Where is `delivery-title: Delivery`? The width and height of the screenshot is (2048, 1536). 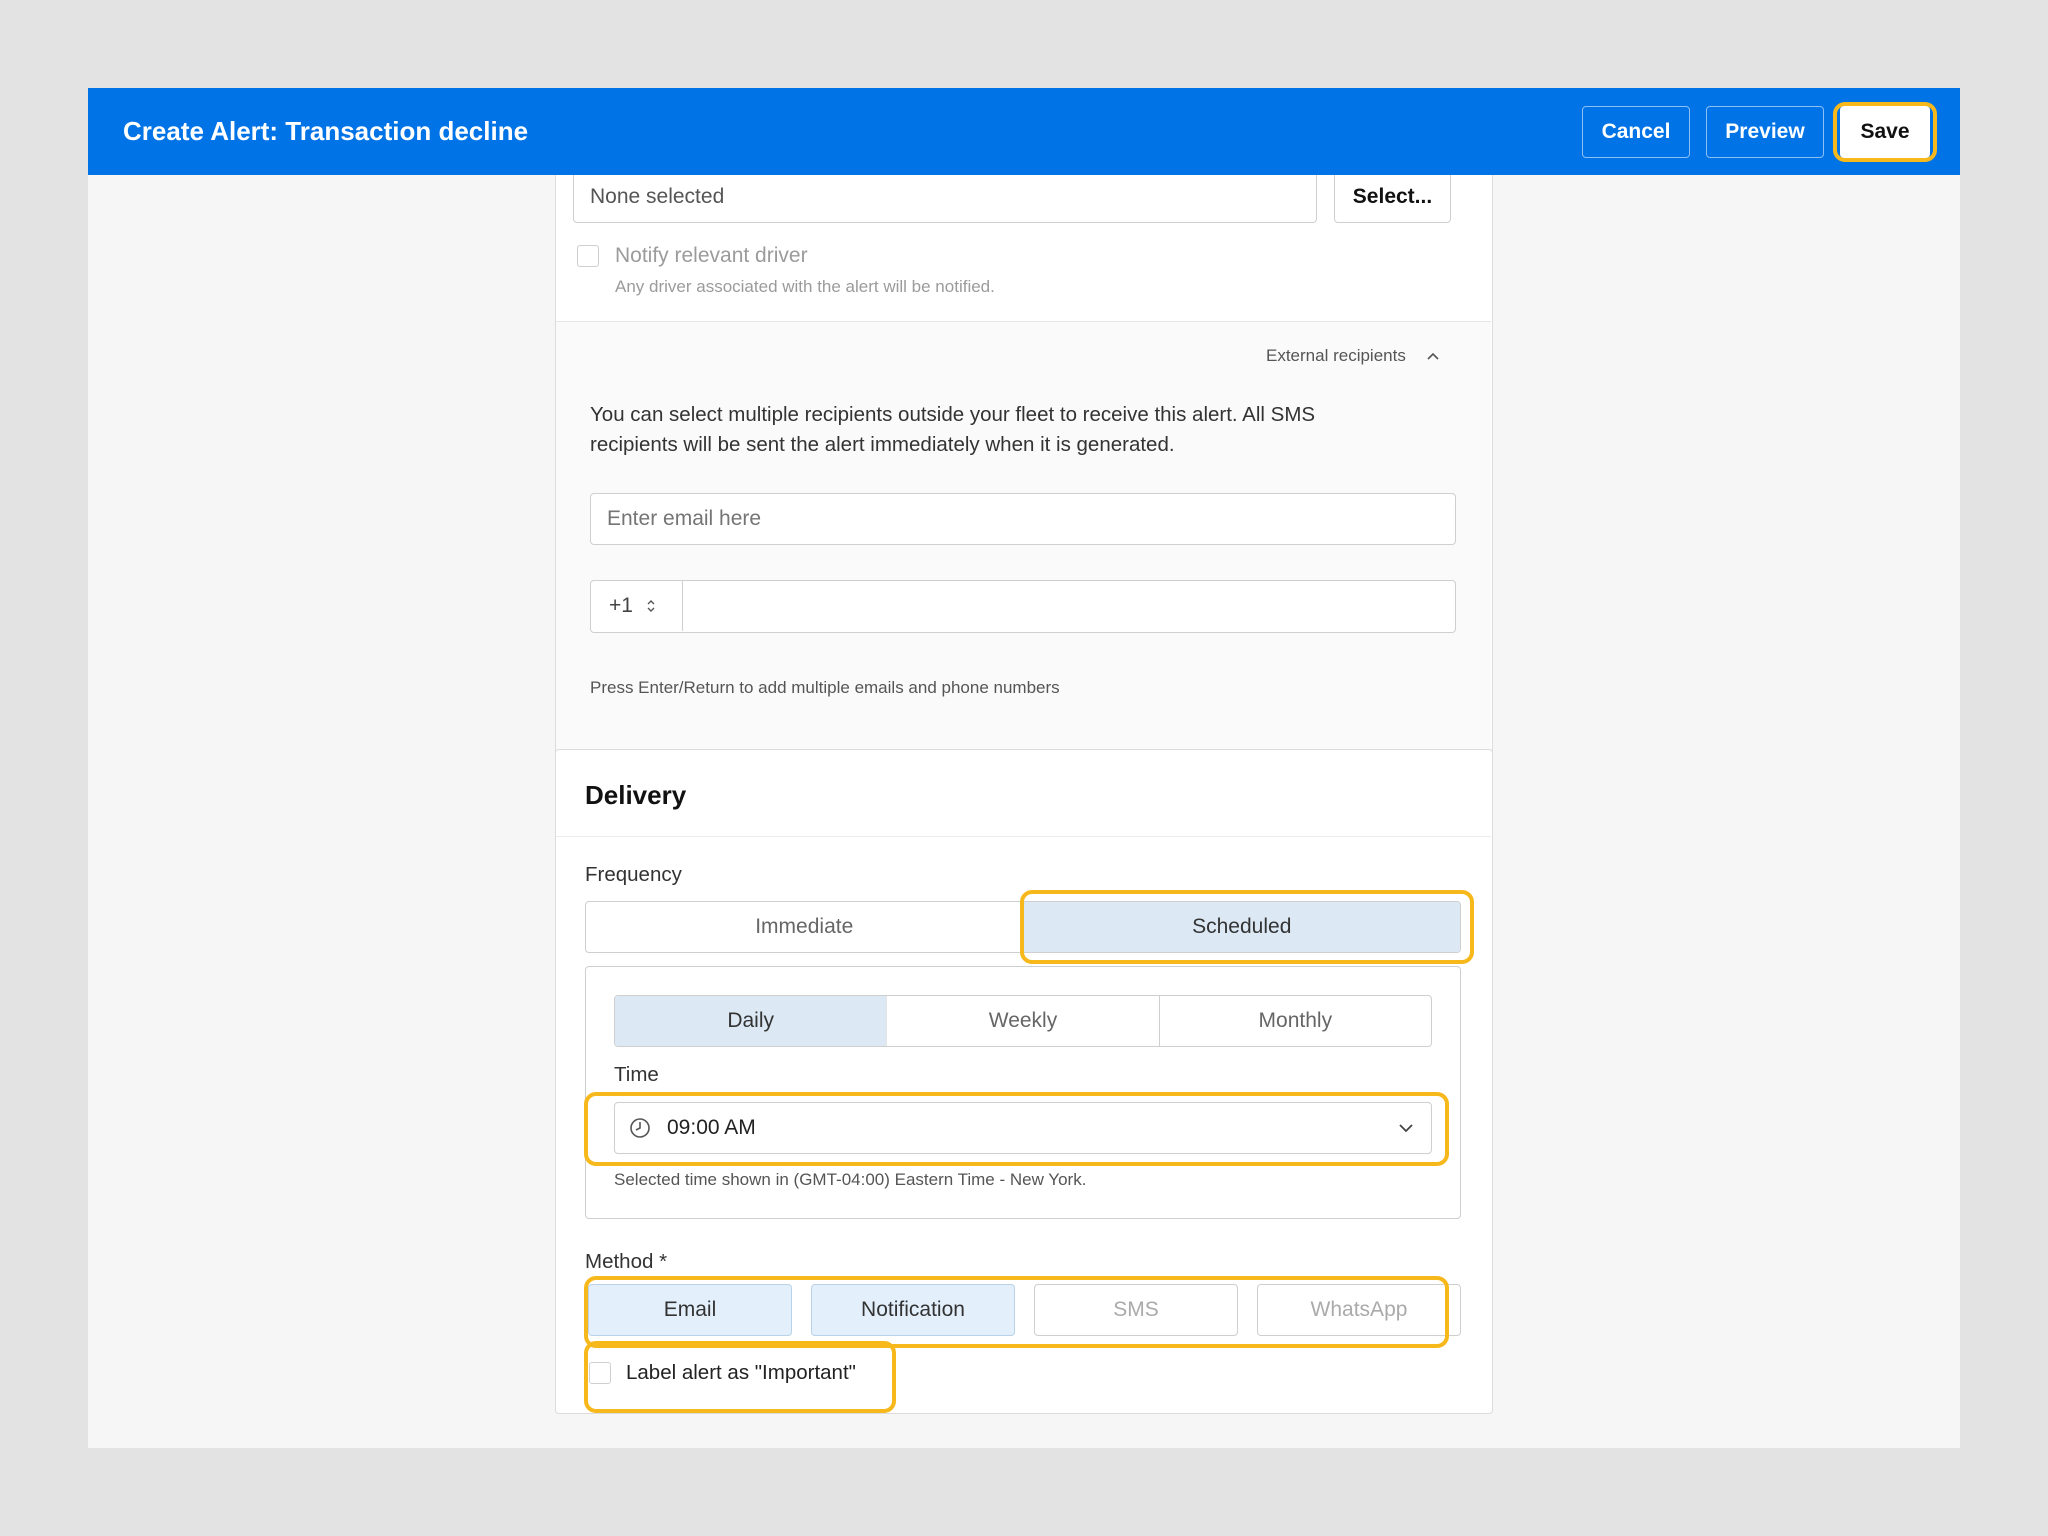
delivery-title: Delivery is located at coordinates (636, 795).